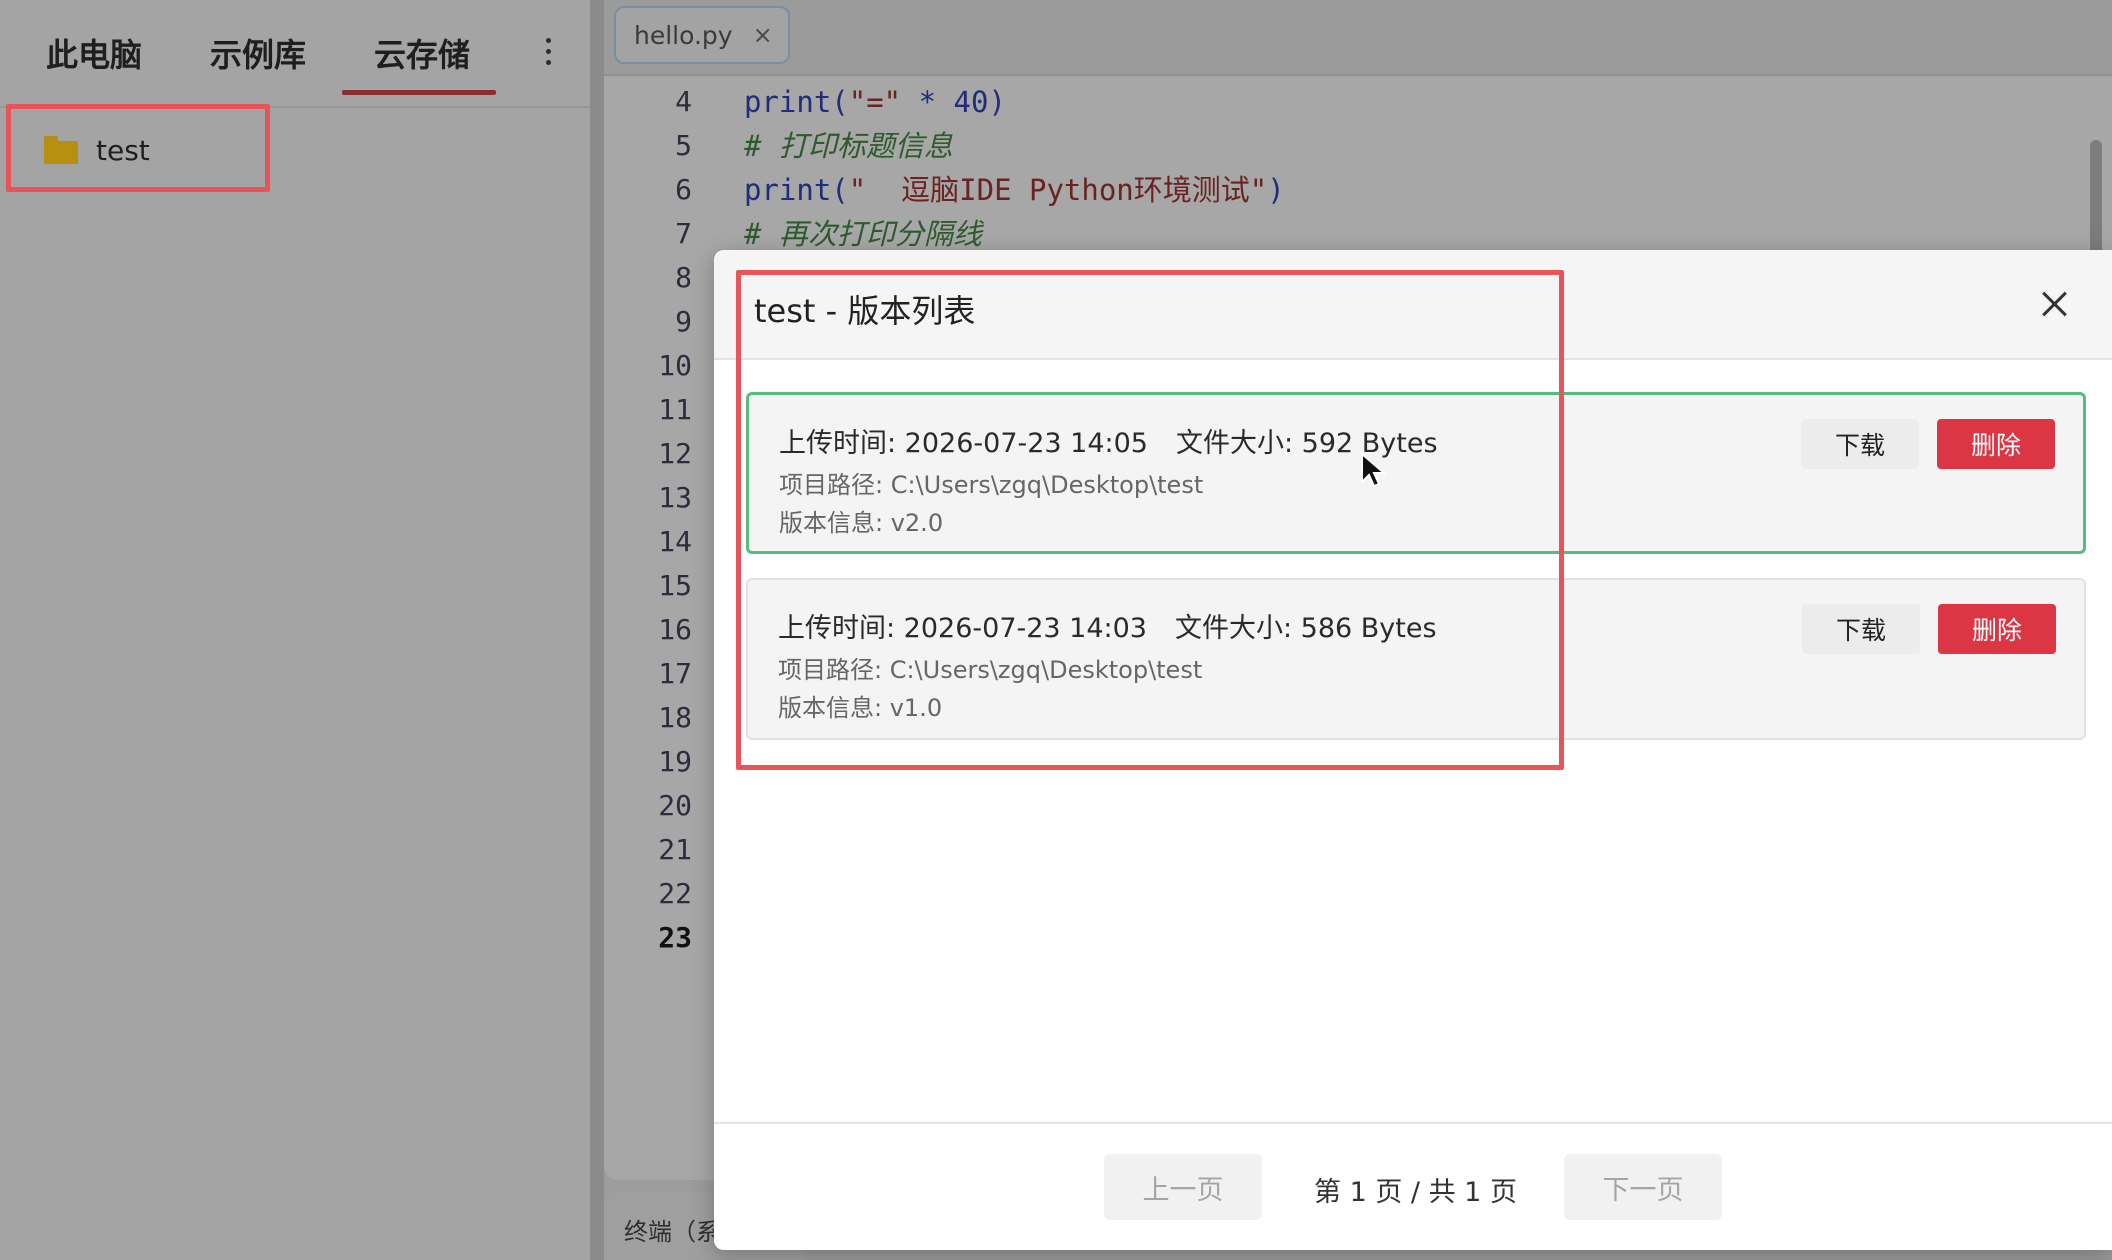  Describe the element at coordinates (675, 497) in the screenshot. I see `line-number: 13` at that location.